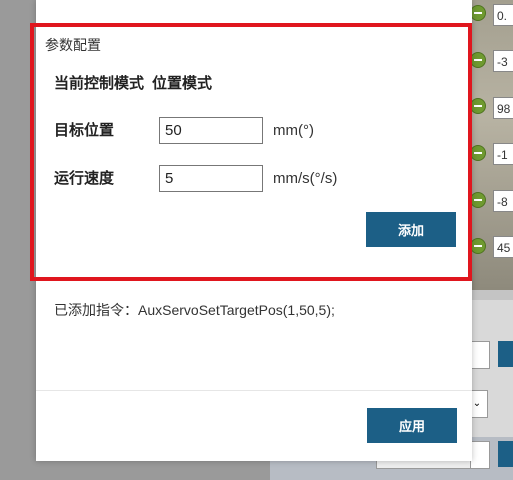  I want to click on bg-value-field: -8, so click(503, 201).